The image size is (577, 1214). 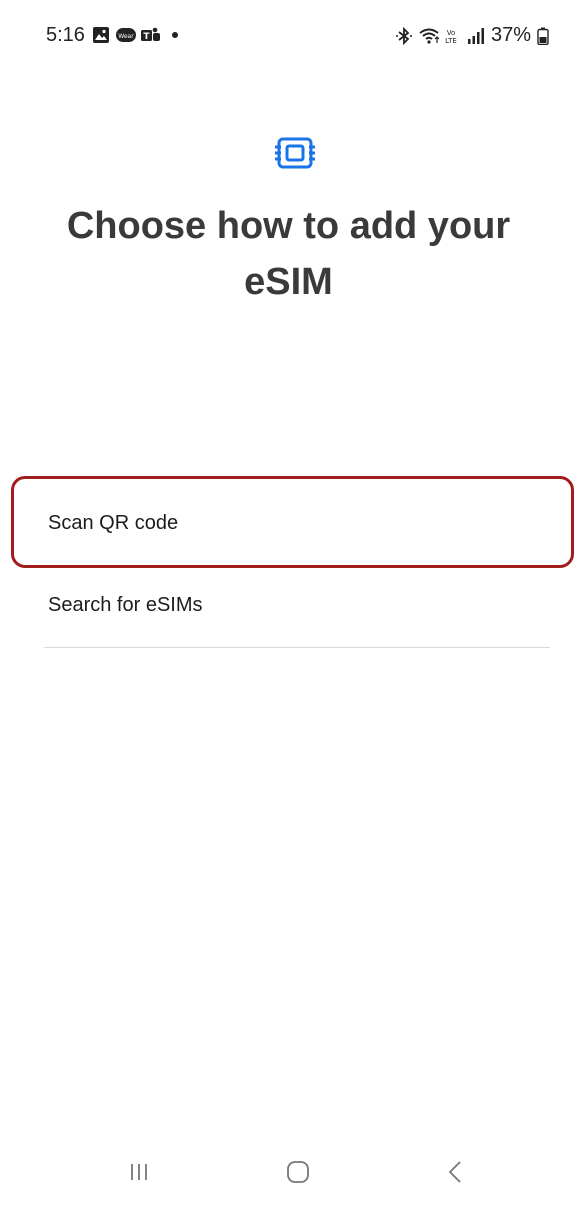 What do you see at coordinates (113, 522) in the screenshot?
I see `option-label: Scan QR code` at bounding box center [113, 522].